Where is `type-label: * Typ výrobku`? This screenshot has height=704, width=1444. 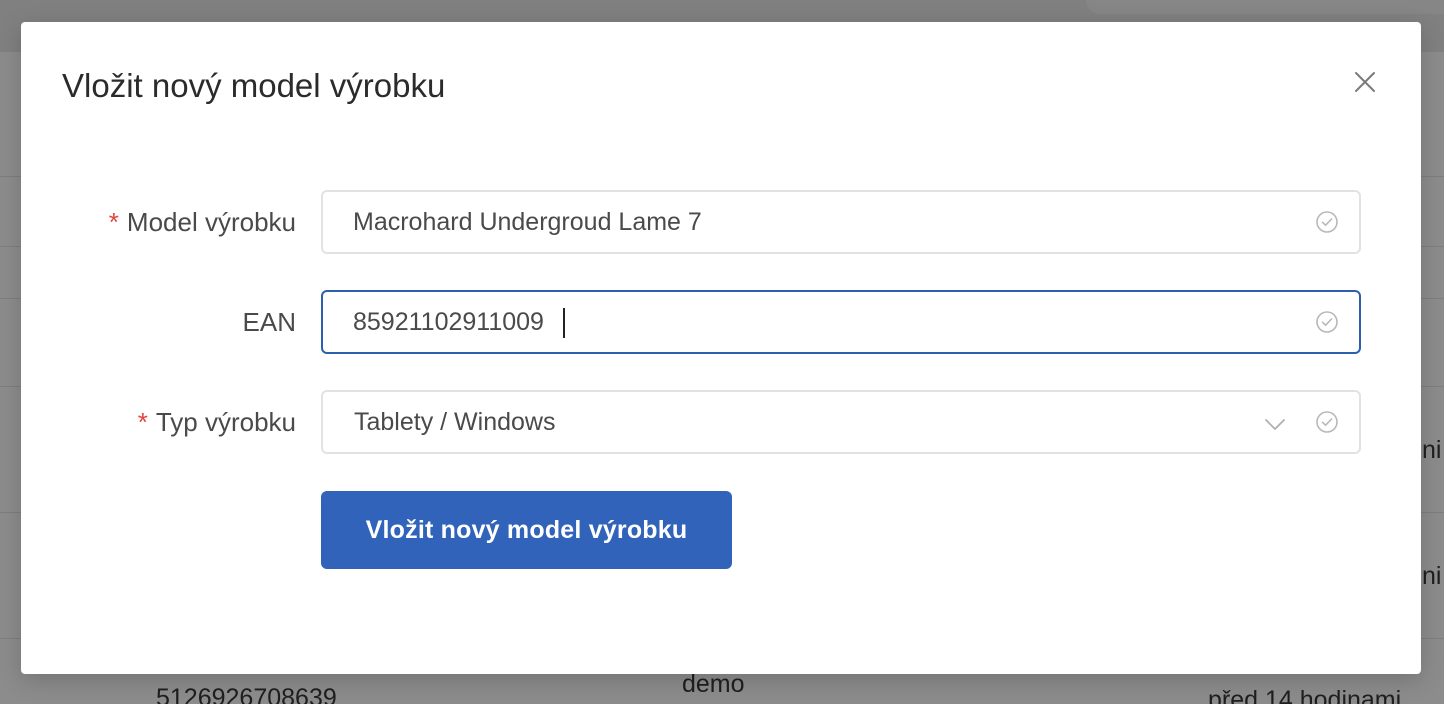 type-label: * Typ výrobku is located at coordinates (217, 422).